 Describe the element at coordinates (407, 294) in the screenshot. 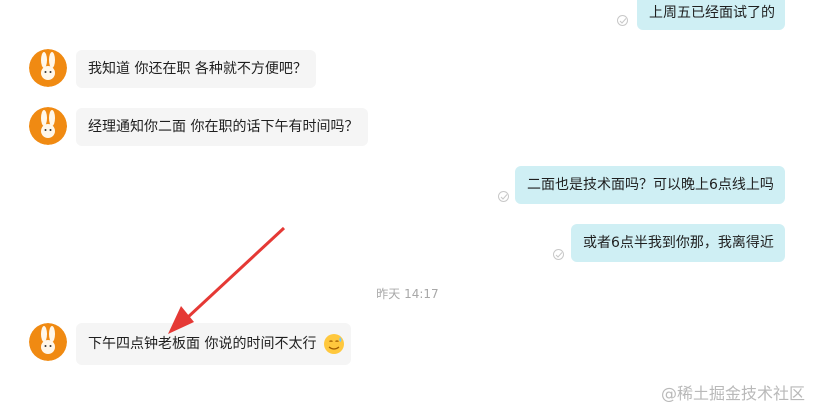

I see `message-timestamp: 昨天 14:17` at that location.